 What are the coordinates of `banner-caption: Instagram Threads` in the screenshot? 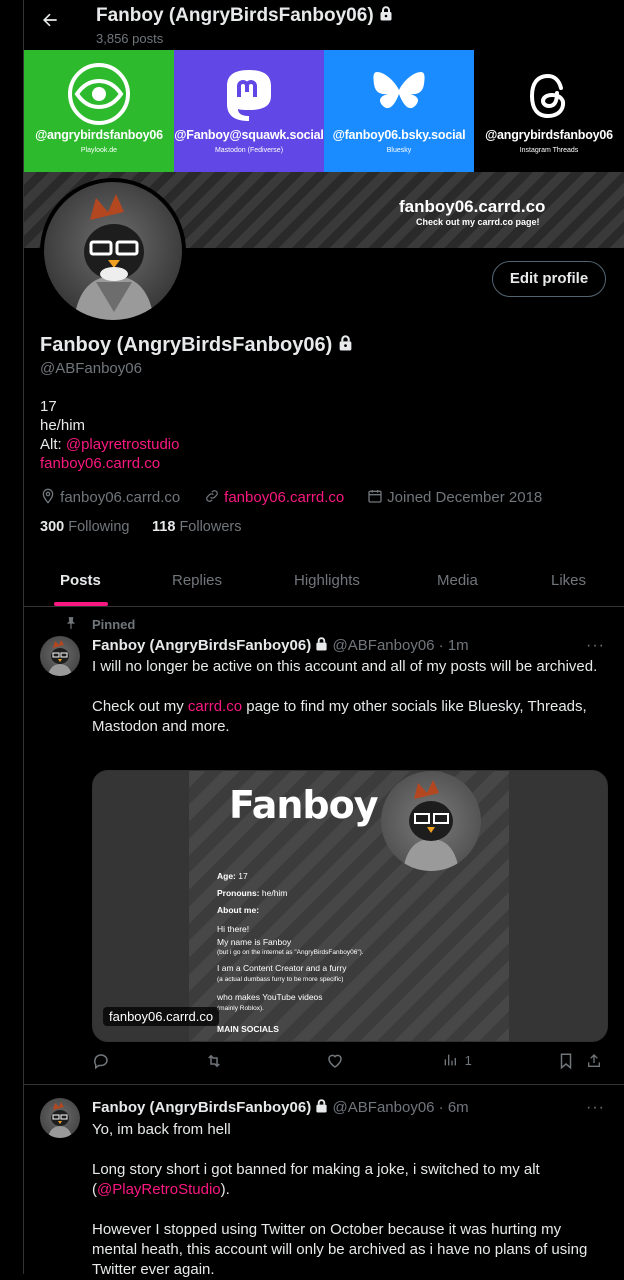 It's located at (549, 150).